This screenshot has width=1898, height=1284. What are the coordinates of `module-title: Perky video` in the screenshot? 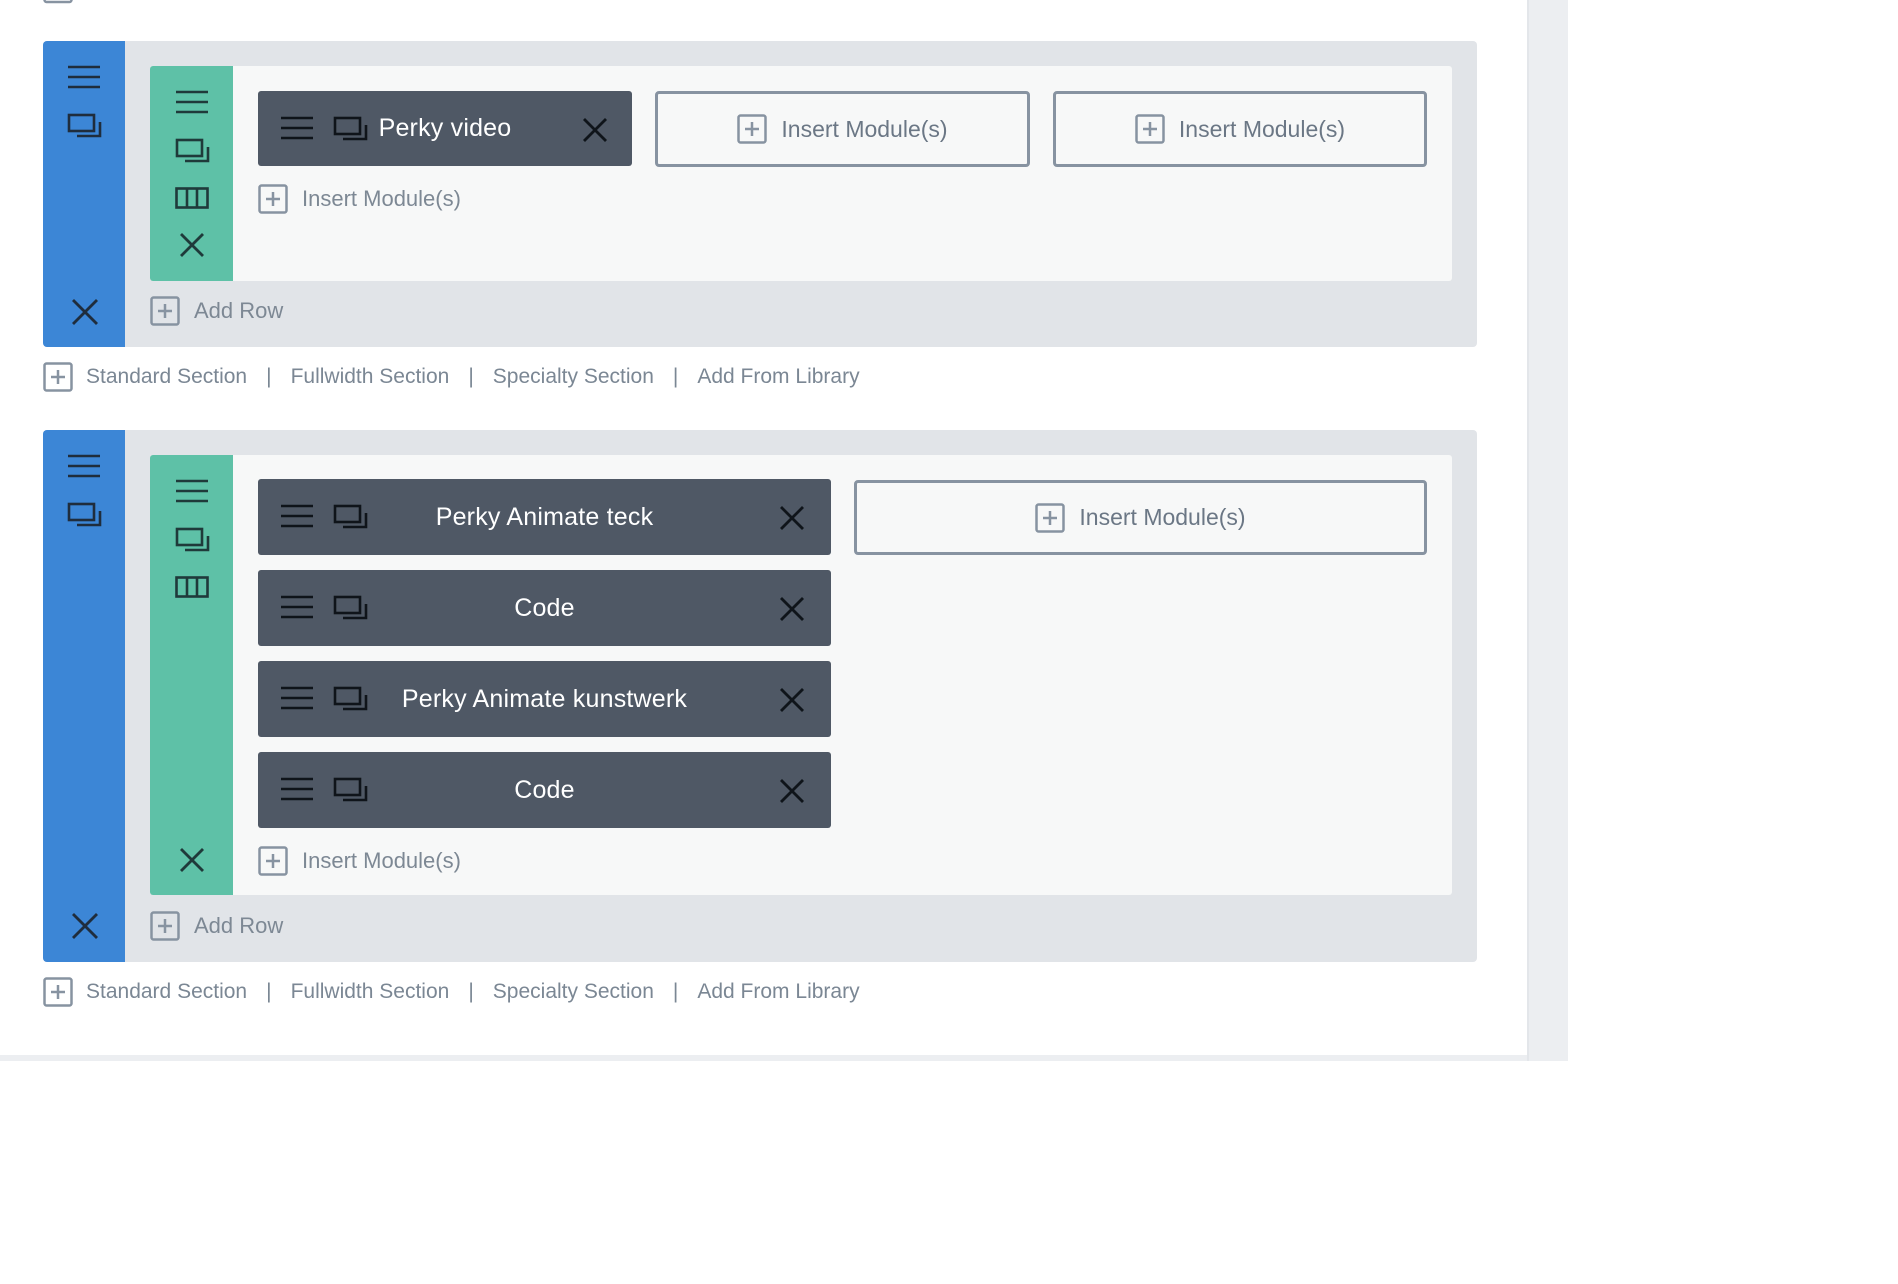 It's located at (445, 128).